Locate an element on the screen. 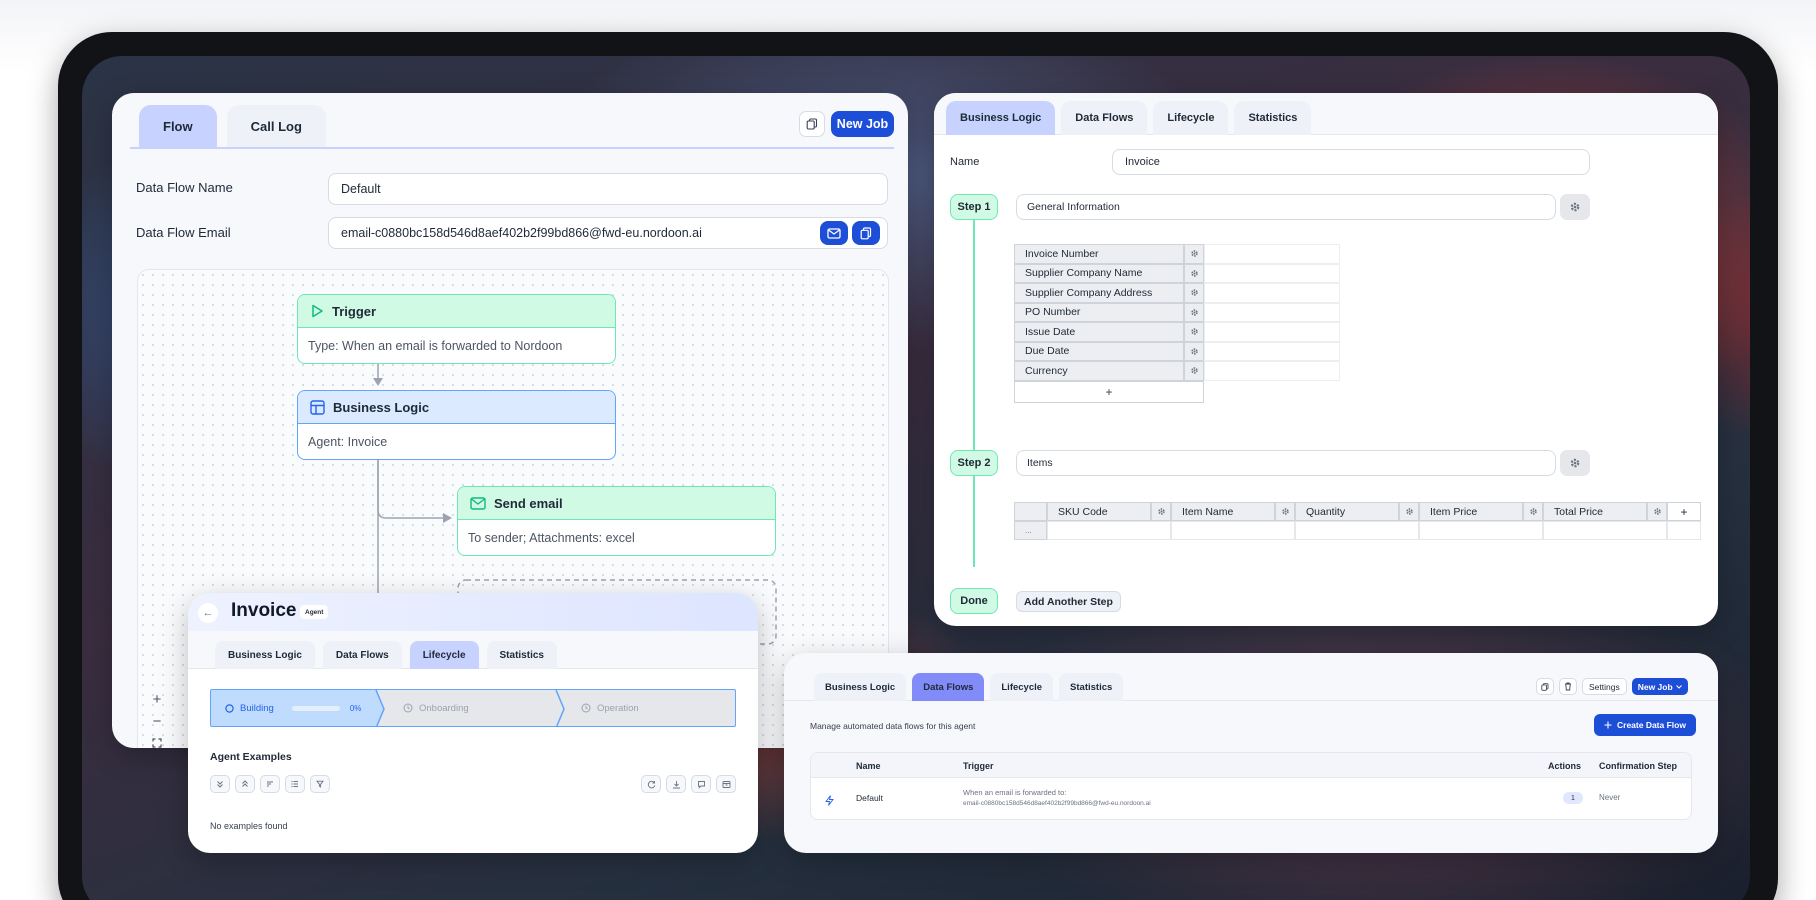 This screenshot has height=900, width=1816. create-data-flow-button: Create Data Flow is located at coordinates (1645, 725).